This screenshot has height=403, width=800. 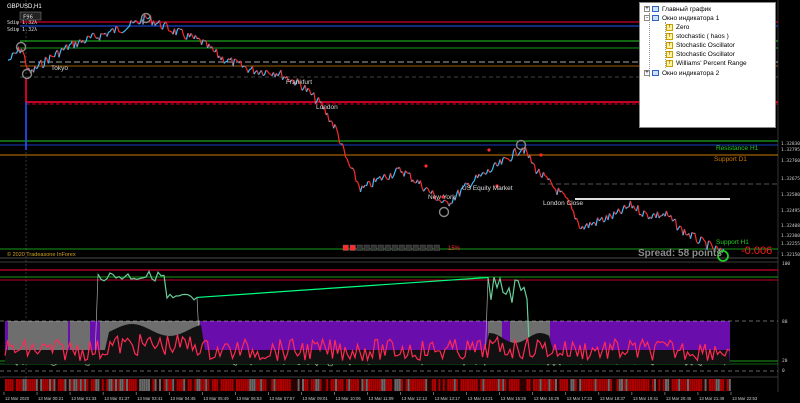 I want to click on tree-item-williams-percent-range: f Williams' Percent Range, so click(x=706, y=63).